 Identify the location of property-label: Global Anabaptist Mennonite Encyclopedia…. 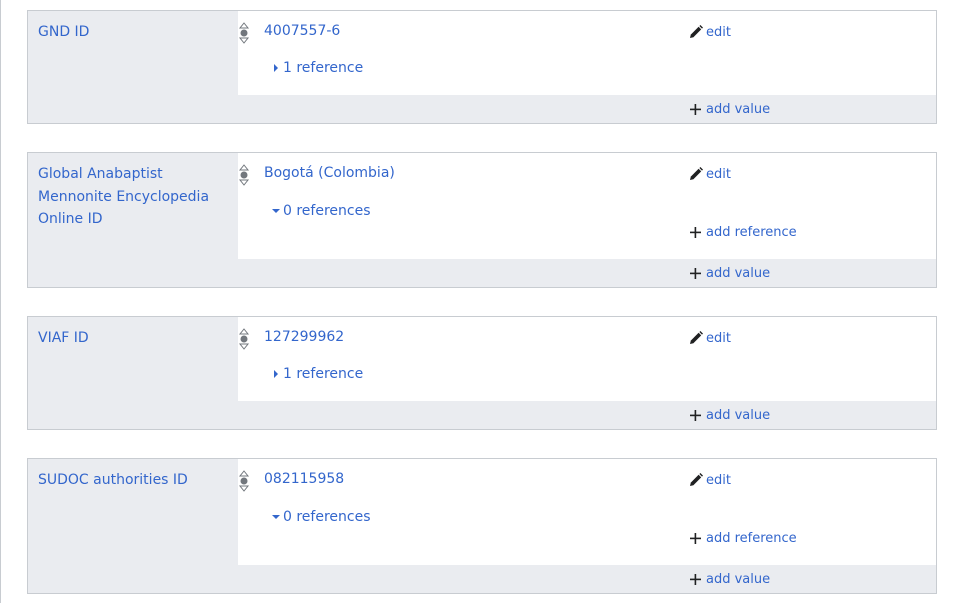
(133, 197).